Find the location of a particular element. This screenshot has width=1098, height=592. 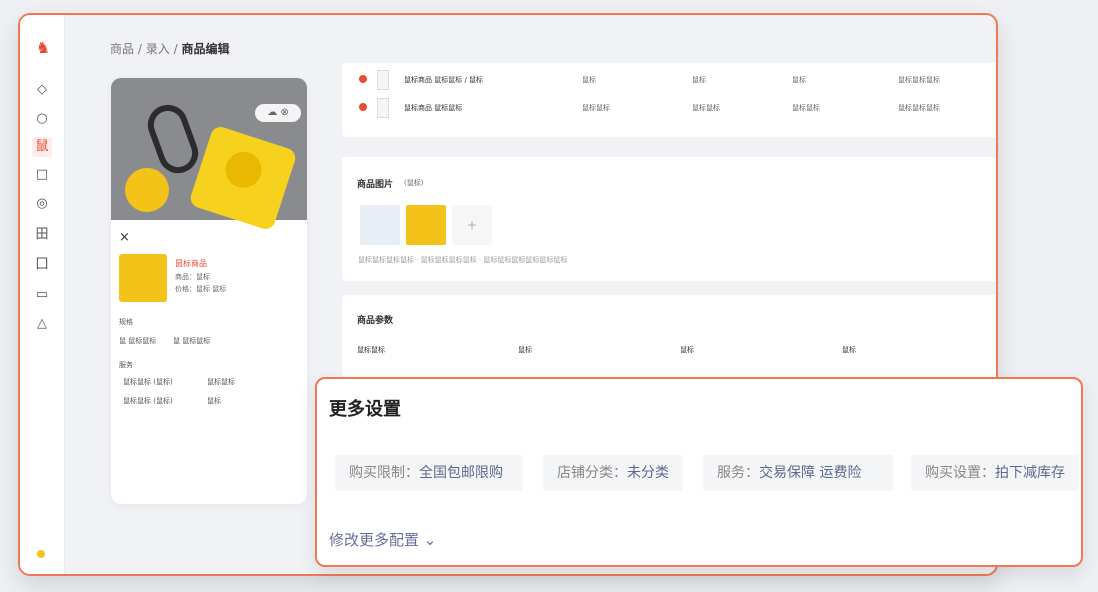

panel-title: 更多设置 is located at coordinates (365, 409).